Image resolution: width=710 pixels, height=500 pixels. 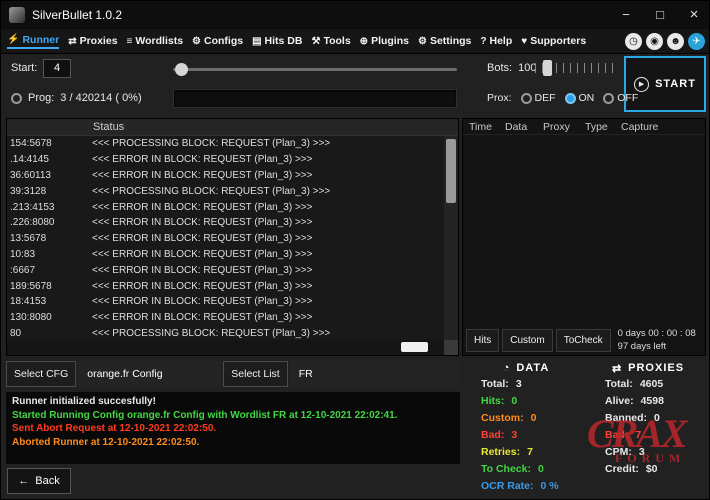 I want to click on nav-item-label: Settings, so click(x=450, y=41).